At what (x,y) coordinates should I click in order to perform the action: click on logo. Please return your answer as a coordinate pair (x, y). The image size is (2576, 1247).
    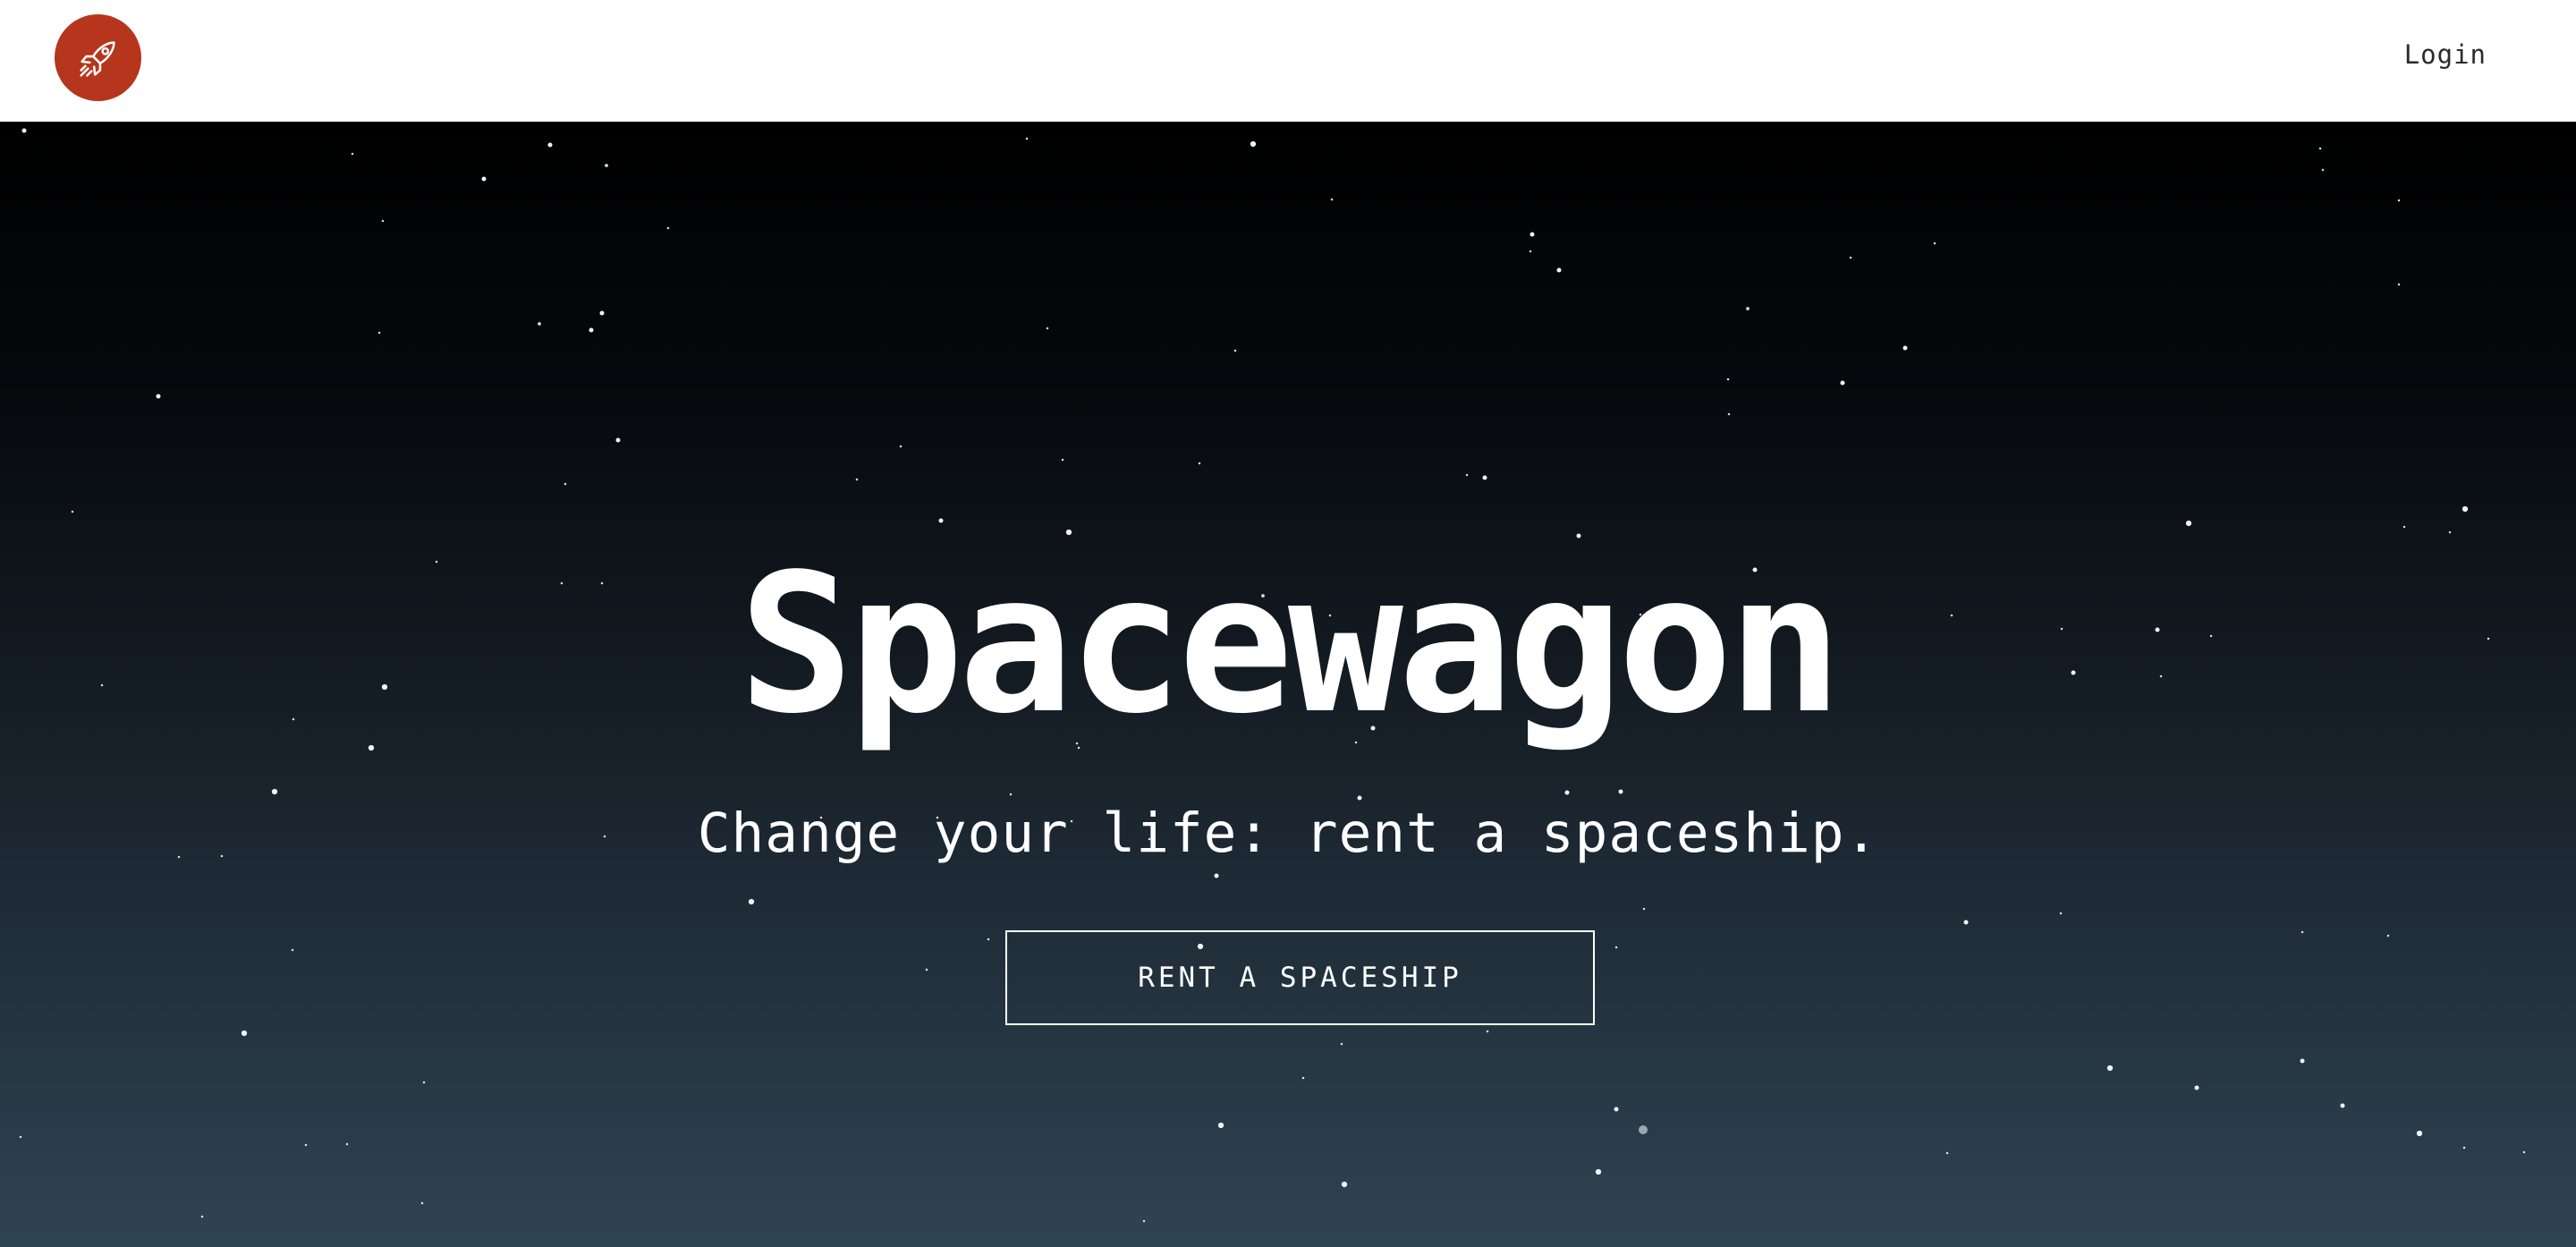
    Looking at the image, I should click on (98, 57).